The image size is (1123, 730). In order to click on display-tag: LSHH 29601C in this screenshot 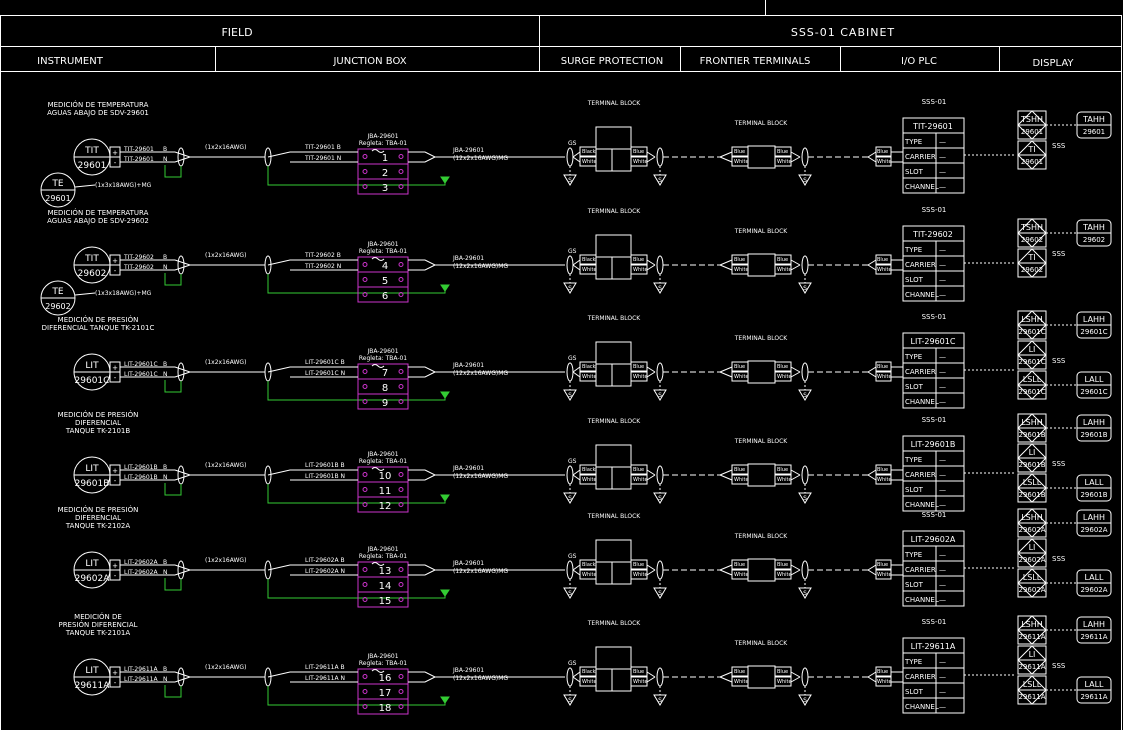, I will do `click(1032, 325)`.